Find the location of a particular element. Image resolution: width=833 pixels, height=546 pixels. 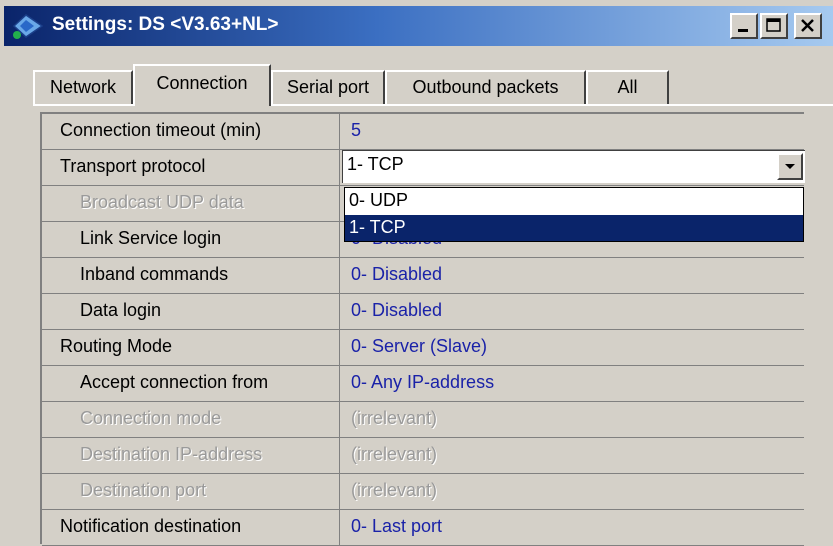

tab-network: Network is located at coordinates (83, 87).